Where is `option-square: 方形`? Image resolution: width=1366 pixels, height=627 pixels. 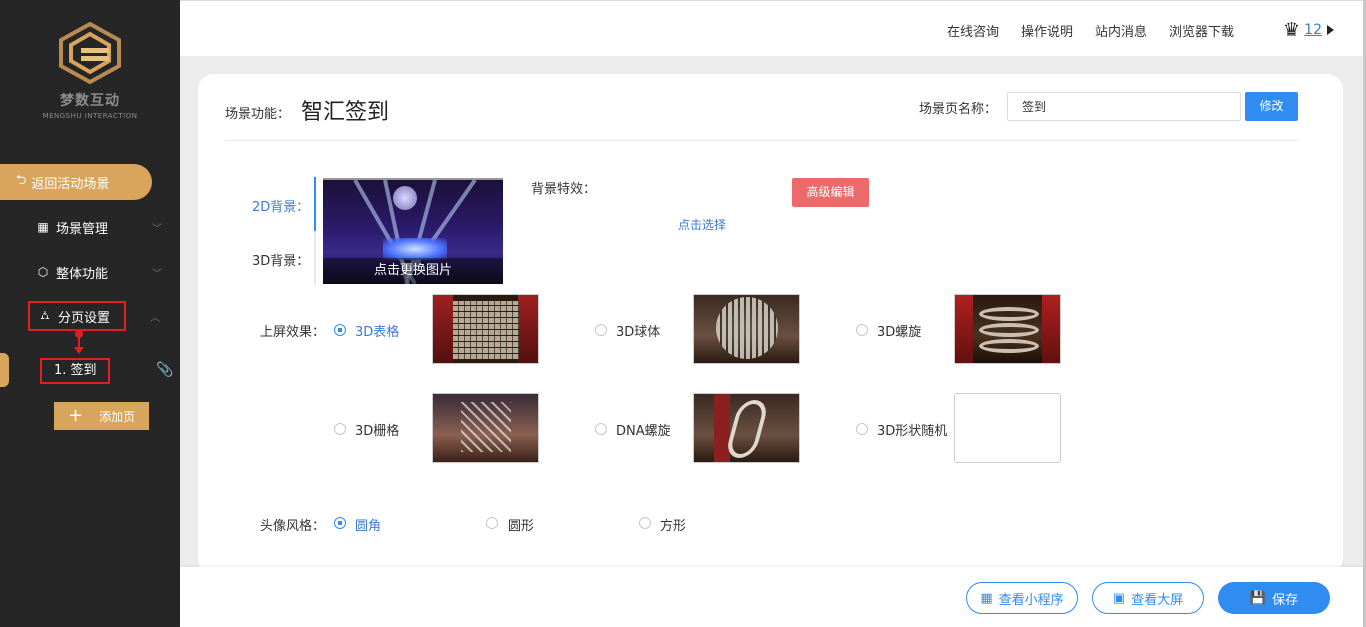
option-square: 方形 is located at coordinates (673, 524).